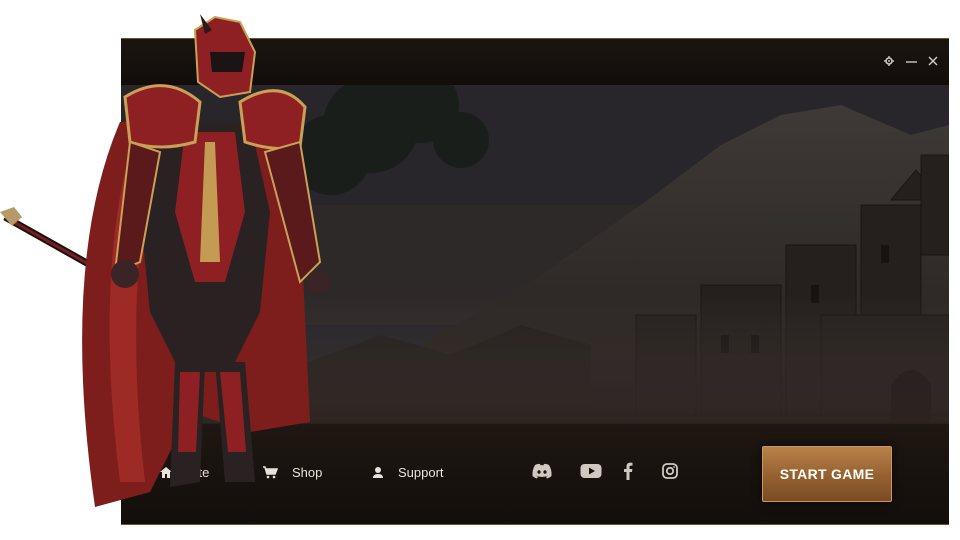  I want to click on start-game-button: START GAME, so click(827, 474).